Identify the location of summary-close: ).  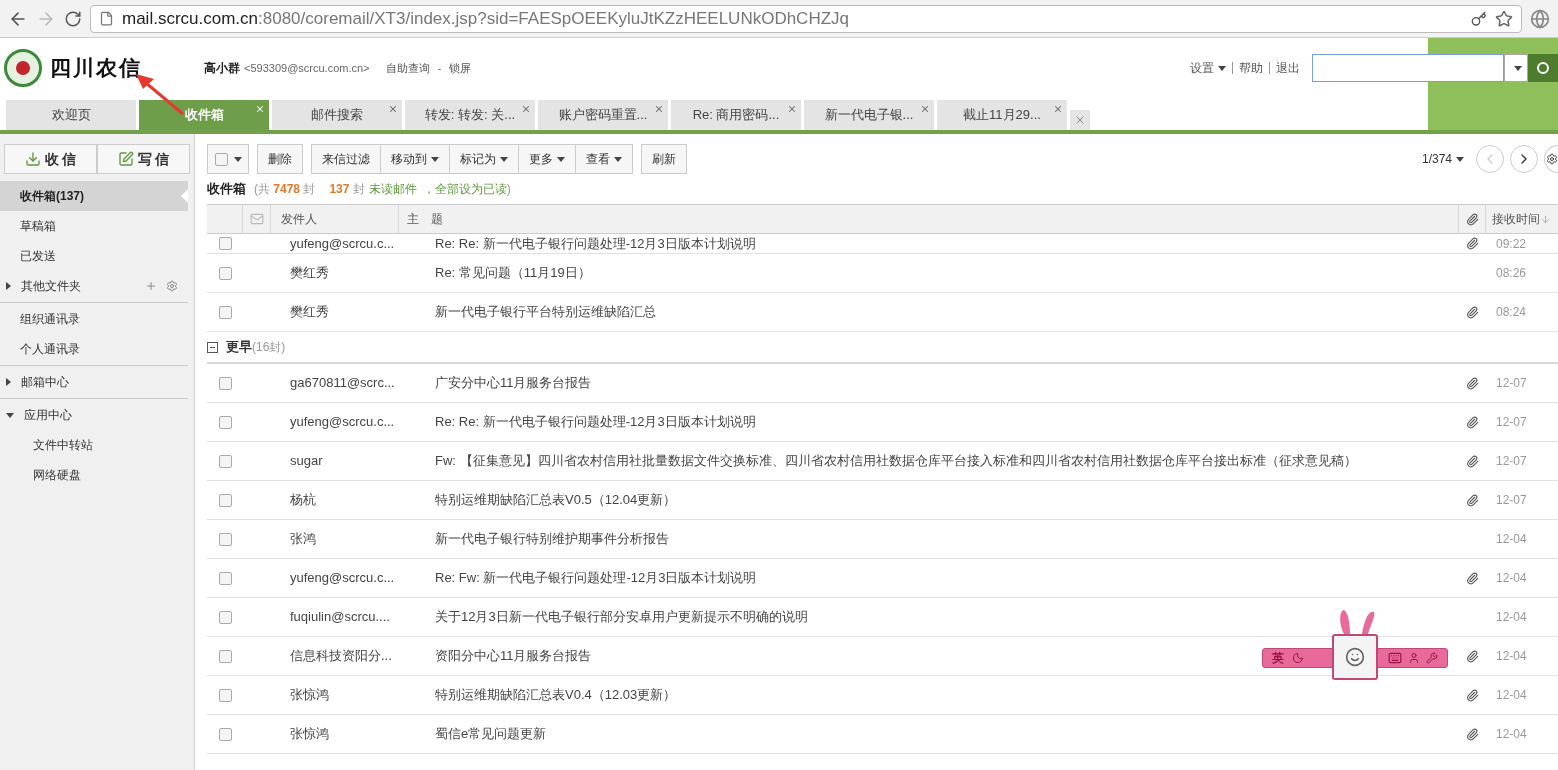
(508, 189).